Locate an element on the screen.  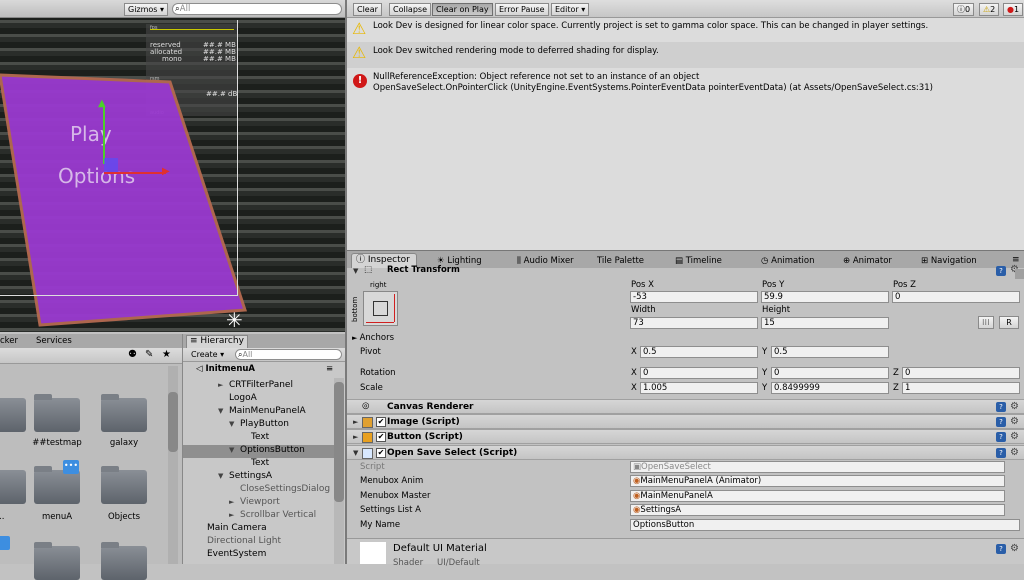
rect-transform-header: ▼ ⬚ Rect Transform ? ⚙ is located at coordinates (685, 270).